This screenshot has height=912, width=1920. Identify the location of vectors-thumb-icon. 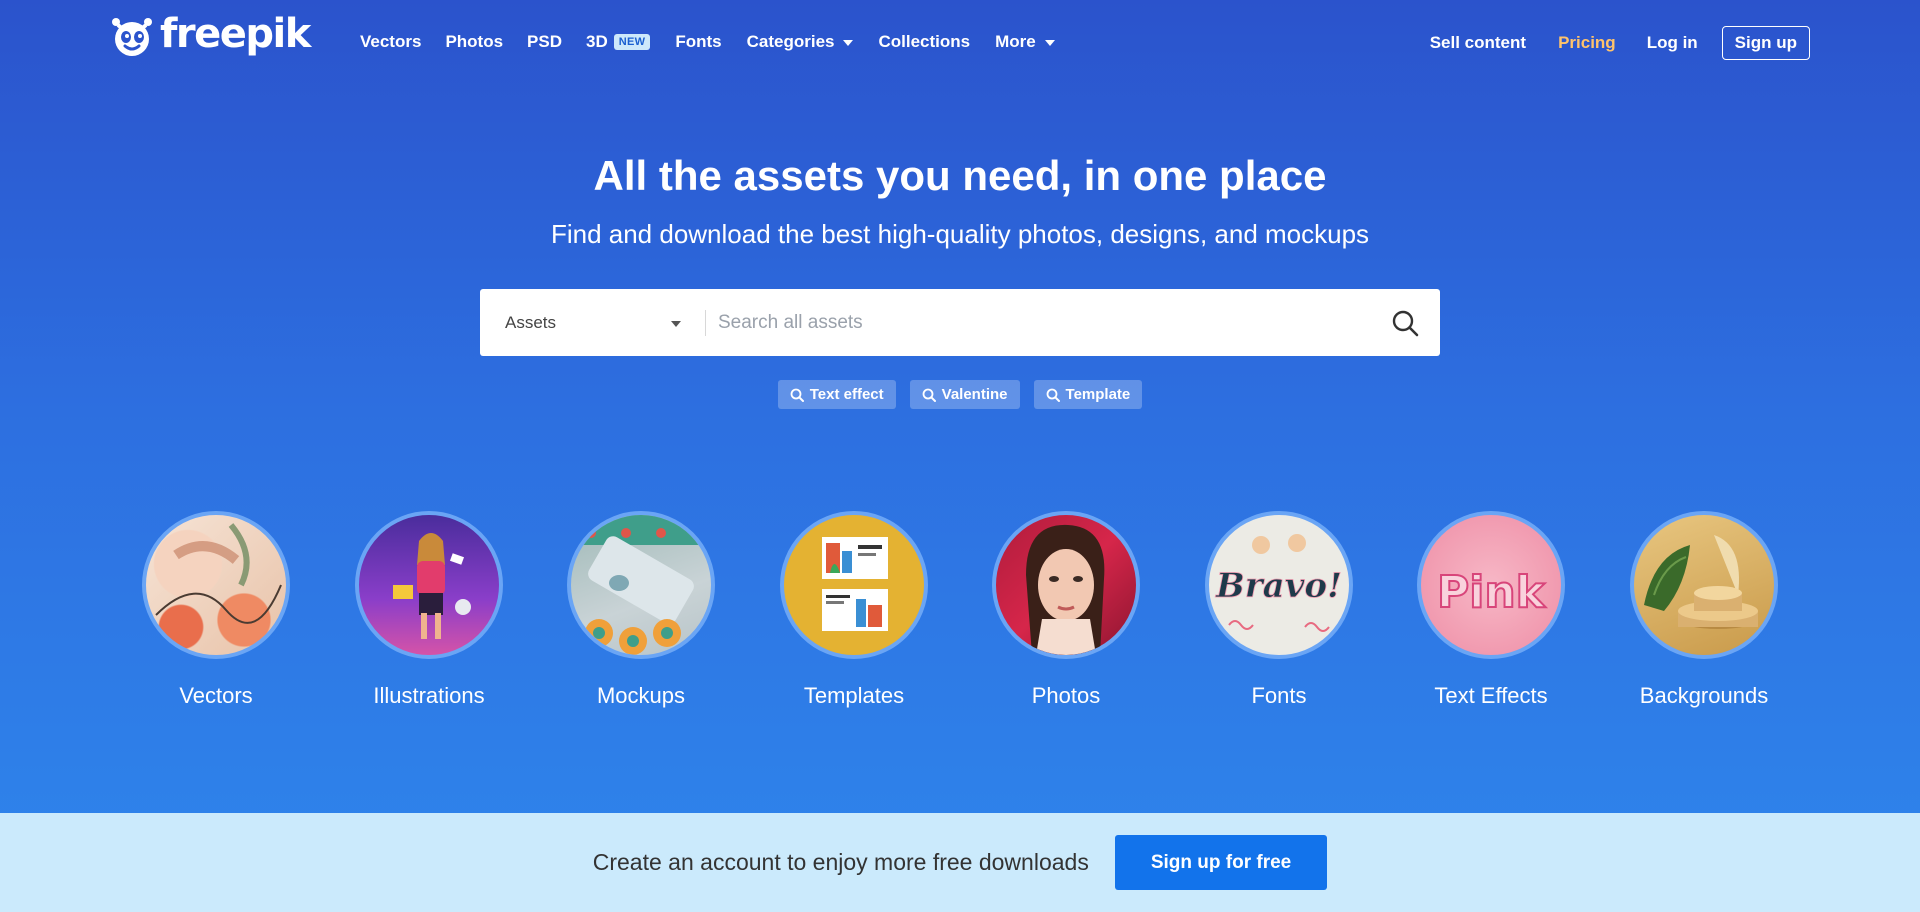
(216, 585).